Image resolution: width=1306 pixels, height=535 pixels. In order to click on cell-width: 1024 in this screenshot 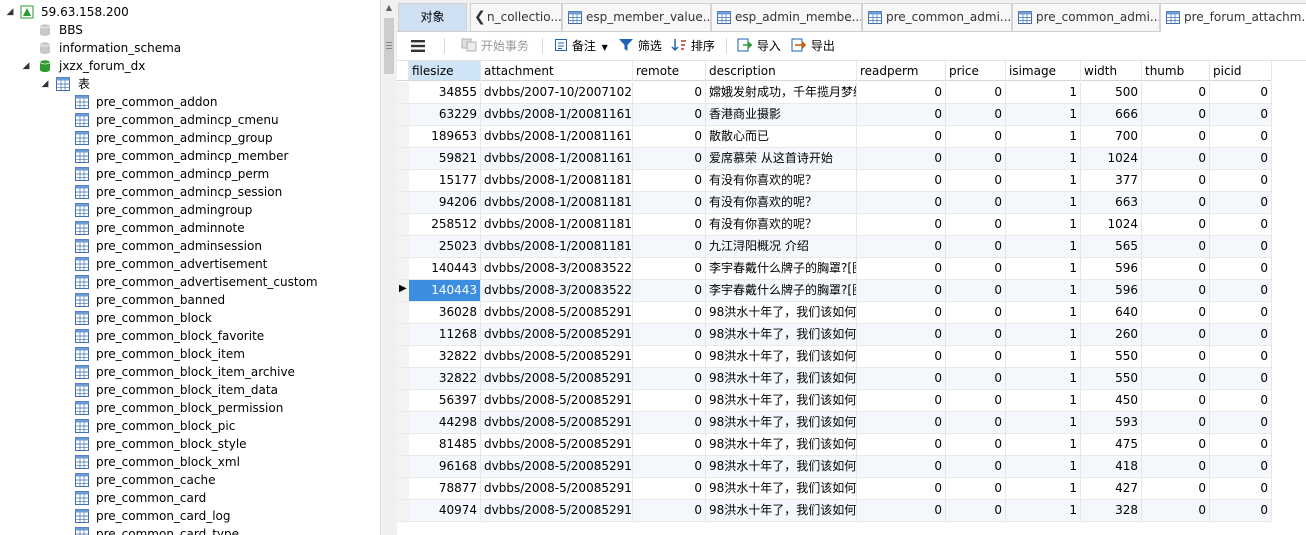, I will do `click(1111, 159)`.